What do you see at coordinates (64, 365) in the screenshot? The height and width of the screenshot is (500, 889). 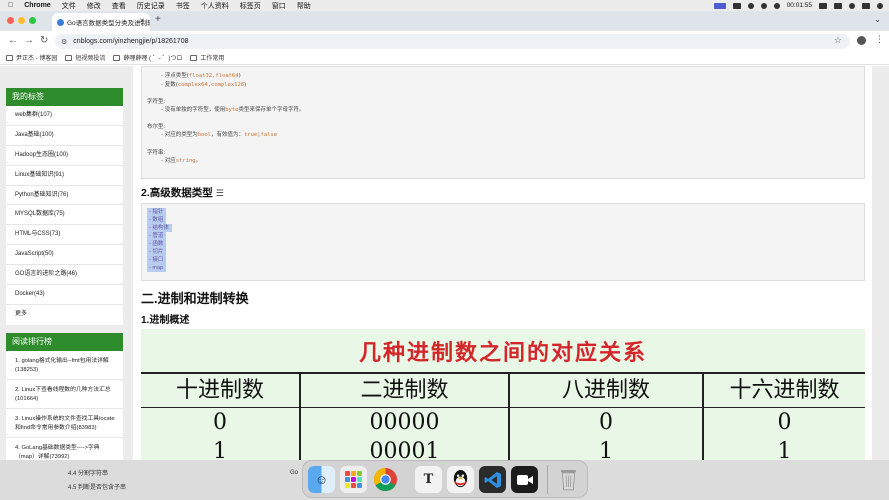 I see `rank-link: 1. golang格式化输出--fmt包用法详解(138253)` at bounding box center [64, 365].